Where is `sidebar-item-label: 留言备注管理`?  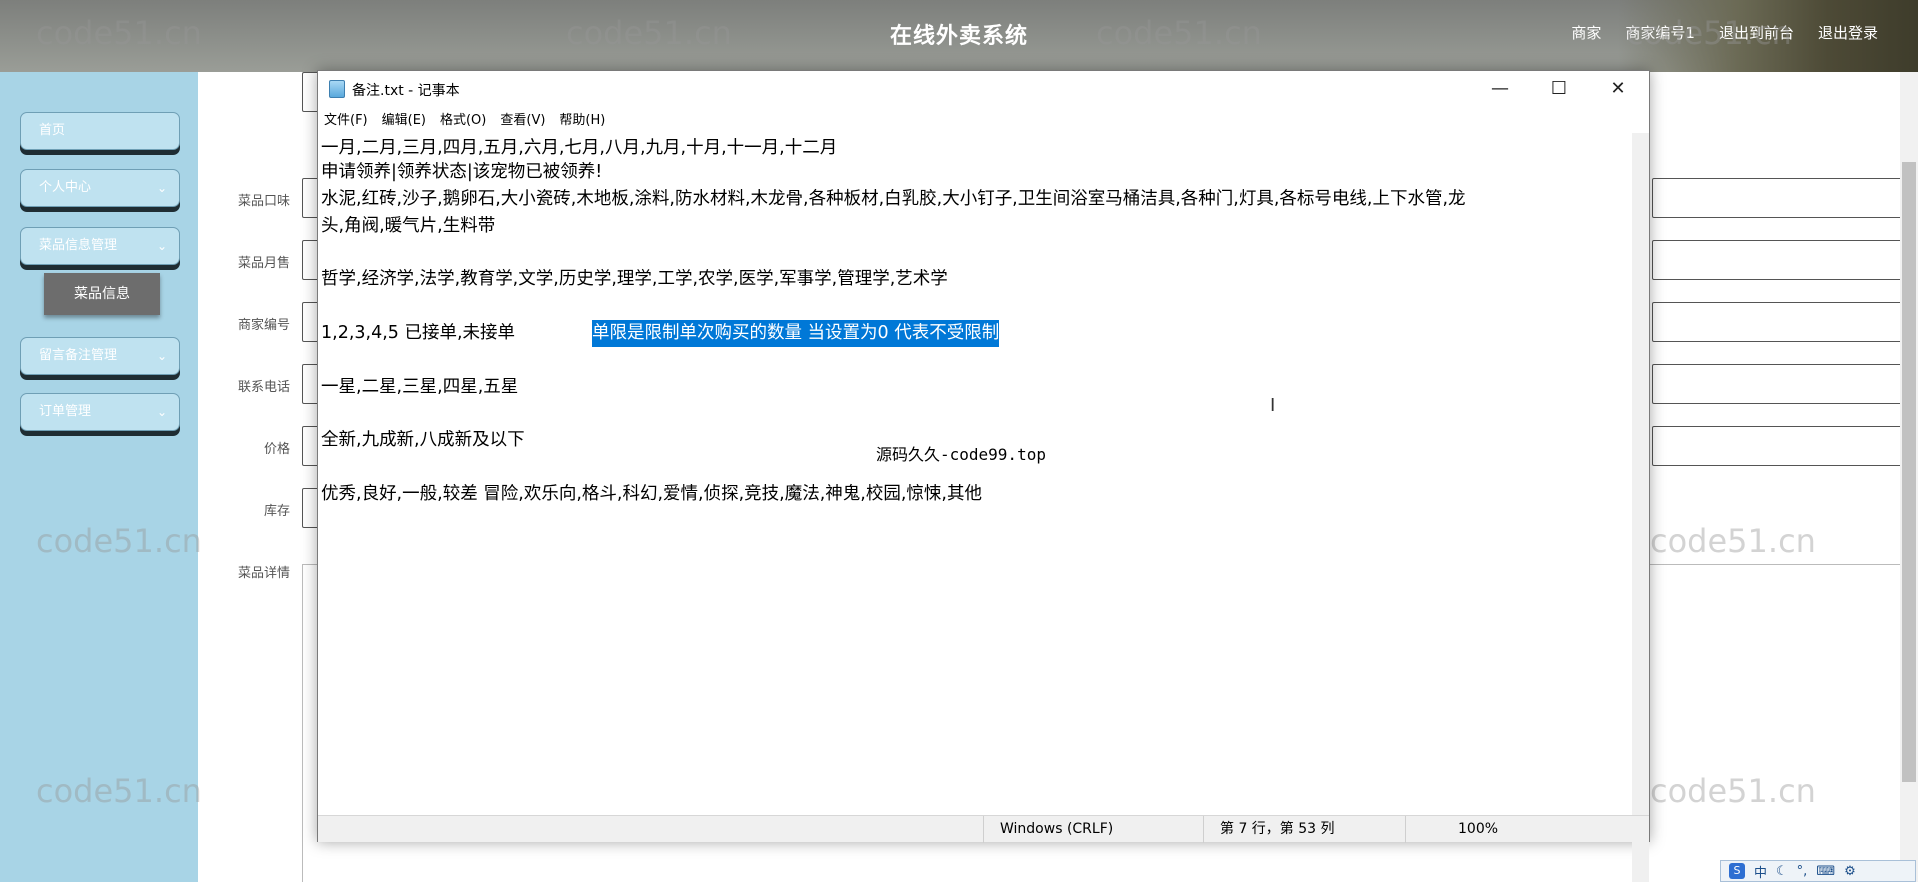
sidebar-item-label: 留言备注管理 is located at coordinates (78, 355).